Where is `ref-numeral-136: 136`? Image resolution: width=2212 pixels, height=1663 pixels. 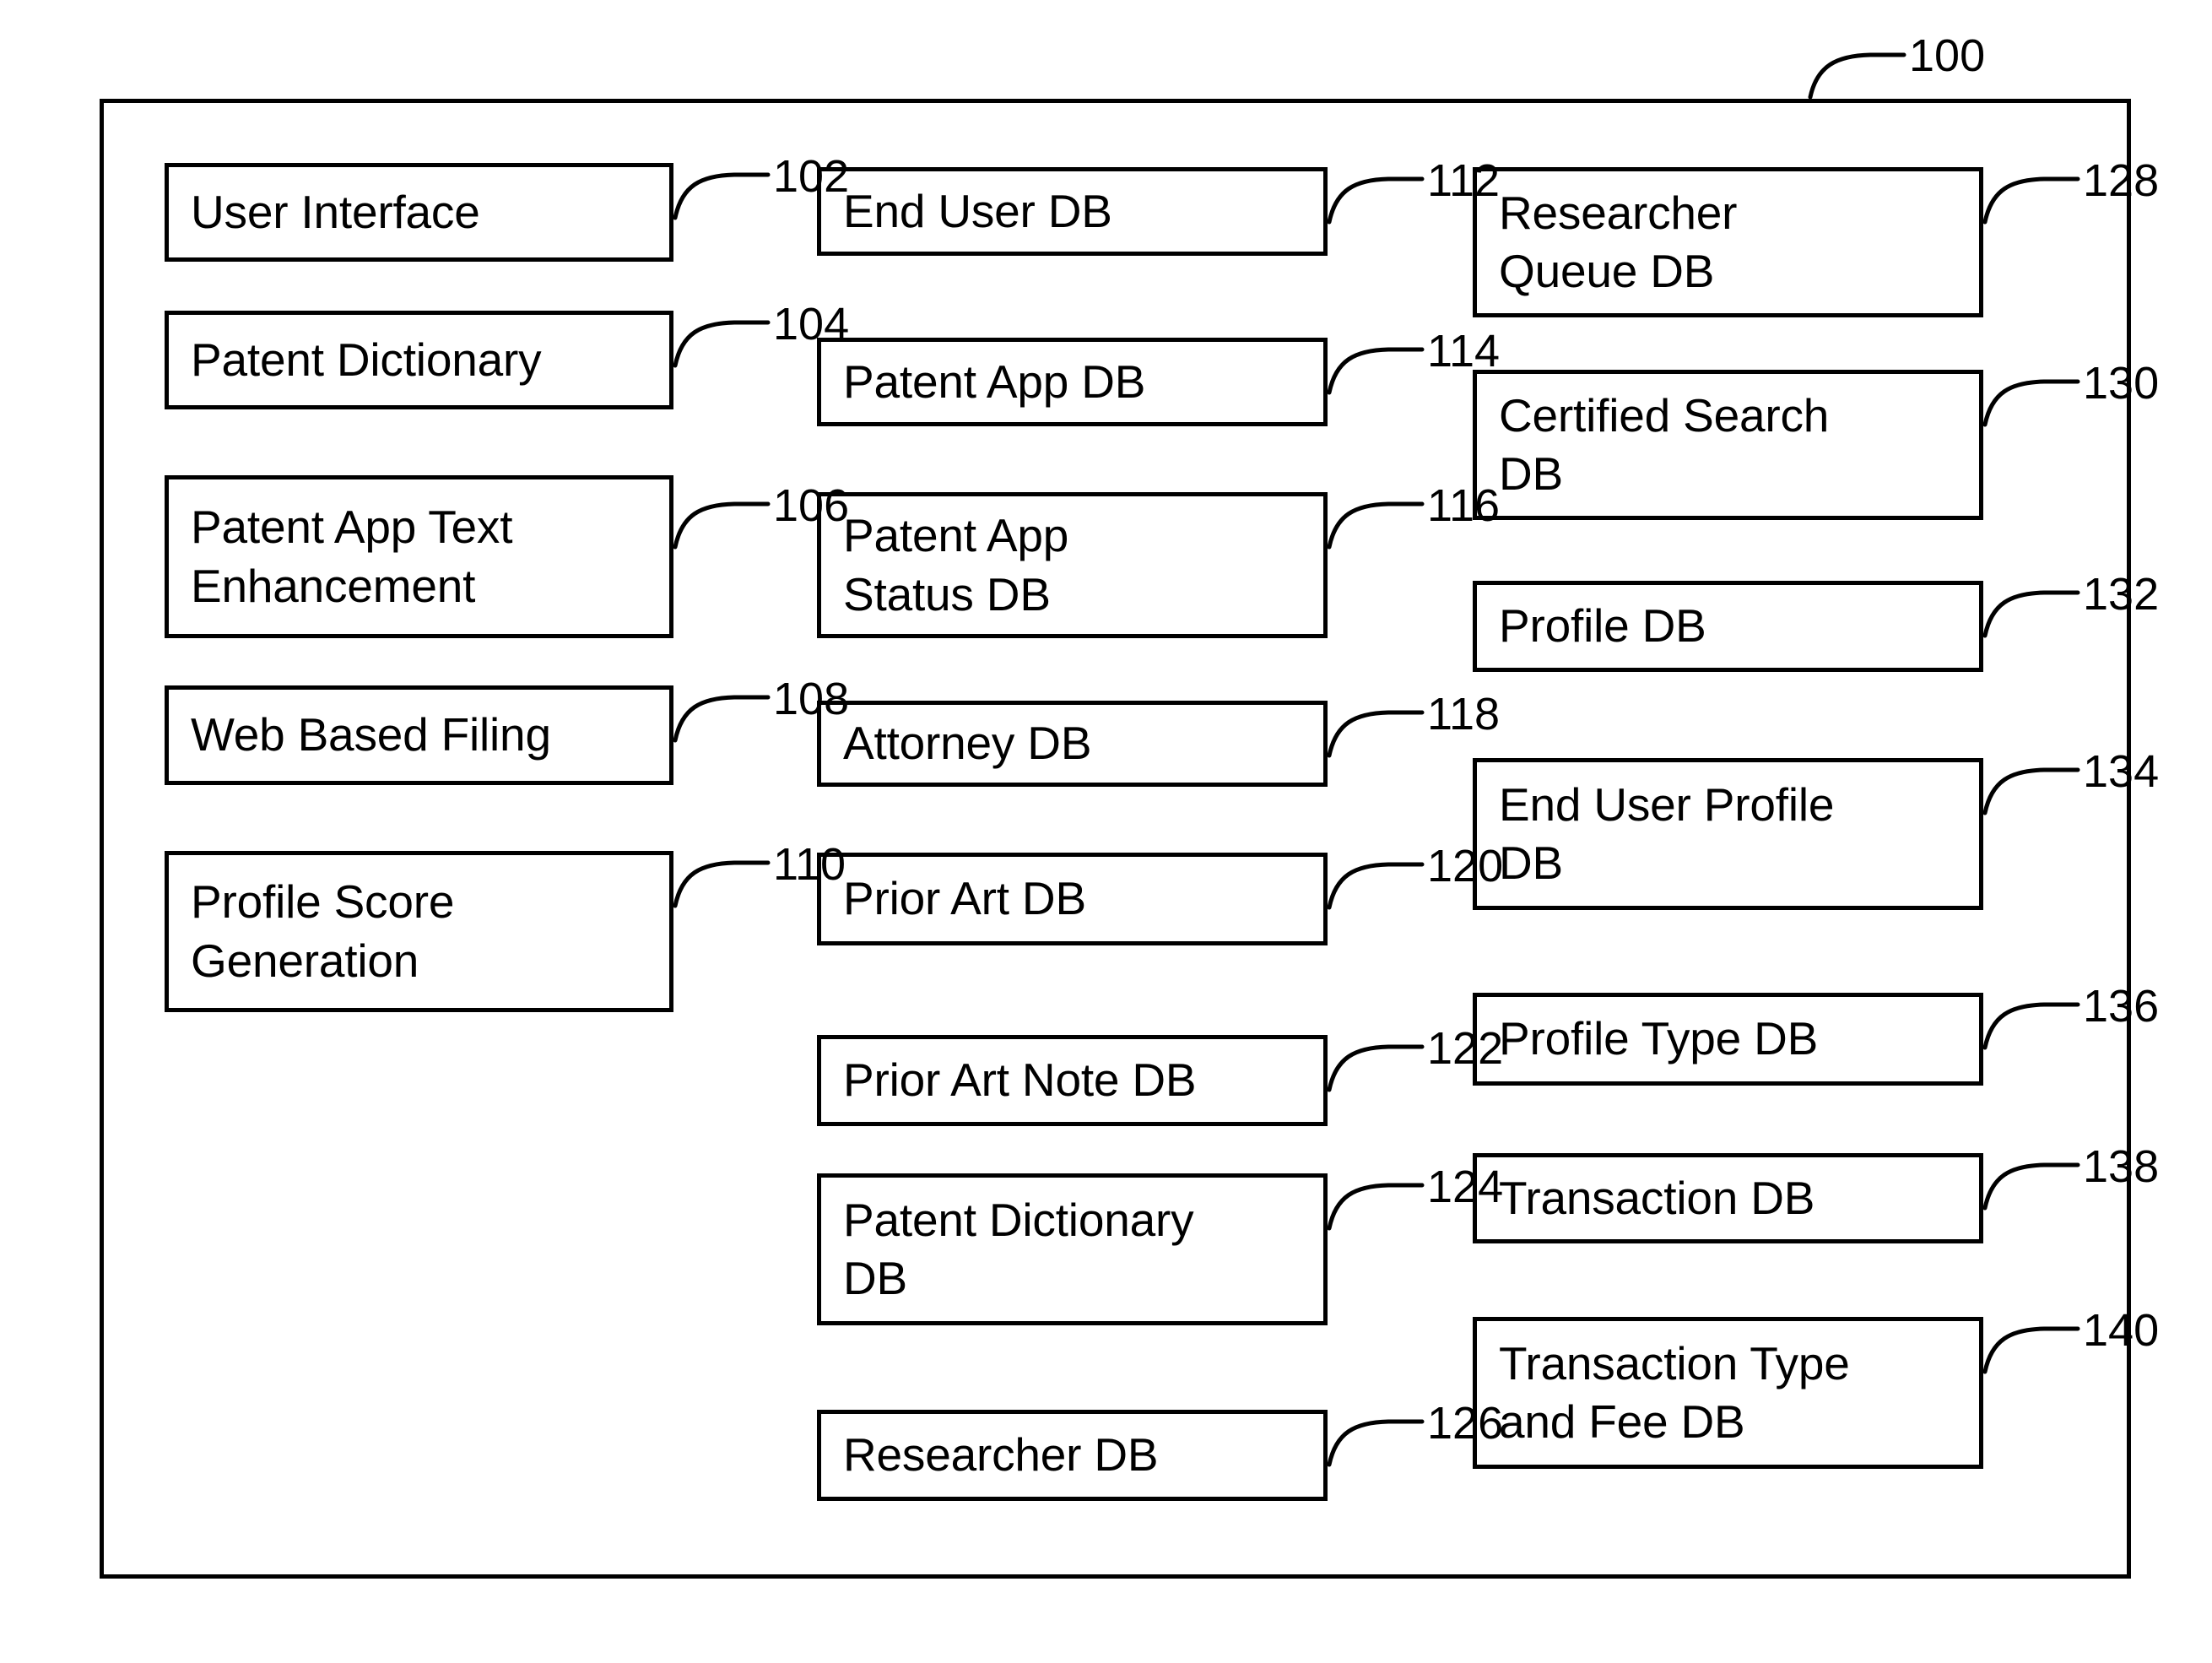 ref-numeral-136: 136 is located at coordinates (2122, 1007).